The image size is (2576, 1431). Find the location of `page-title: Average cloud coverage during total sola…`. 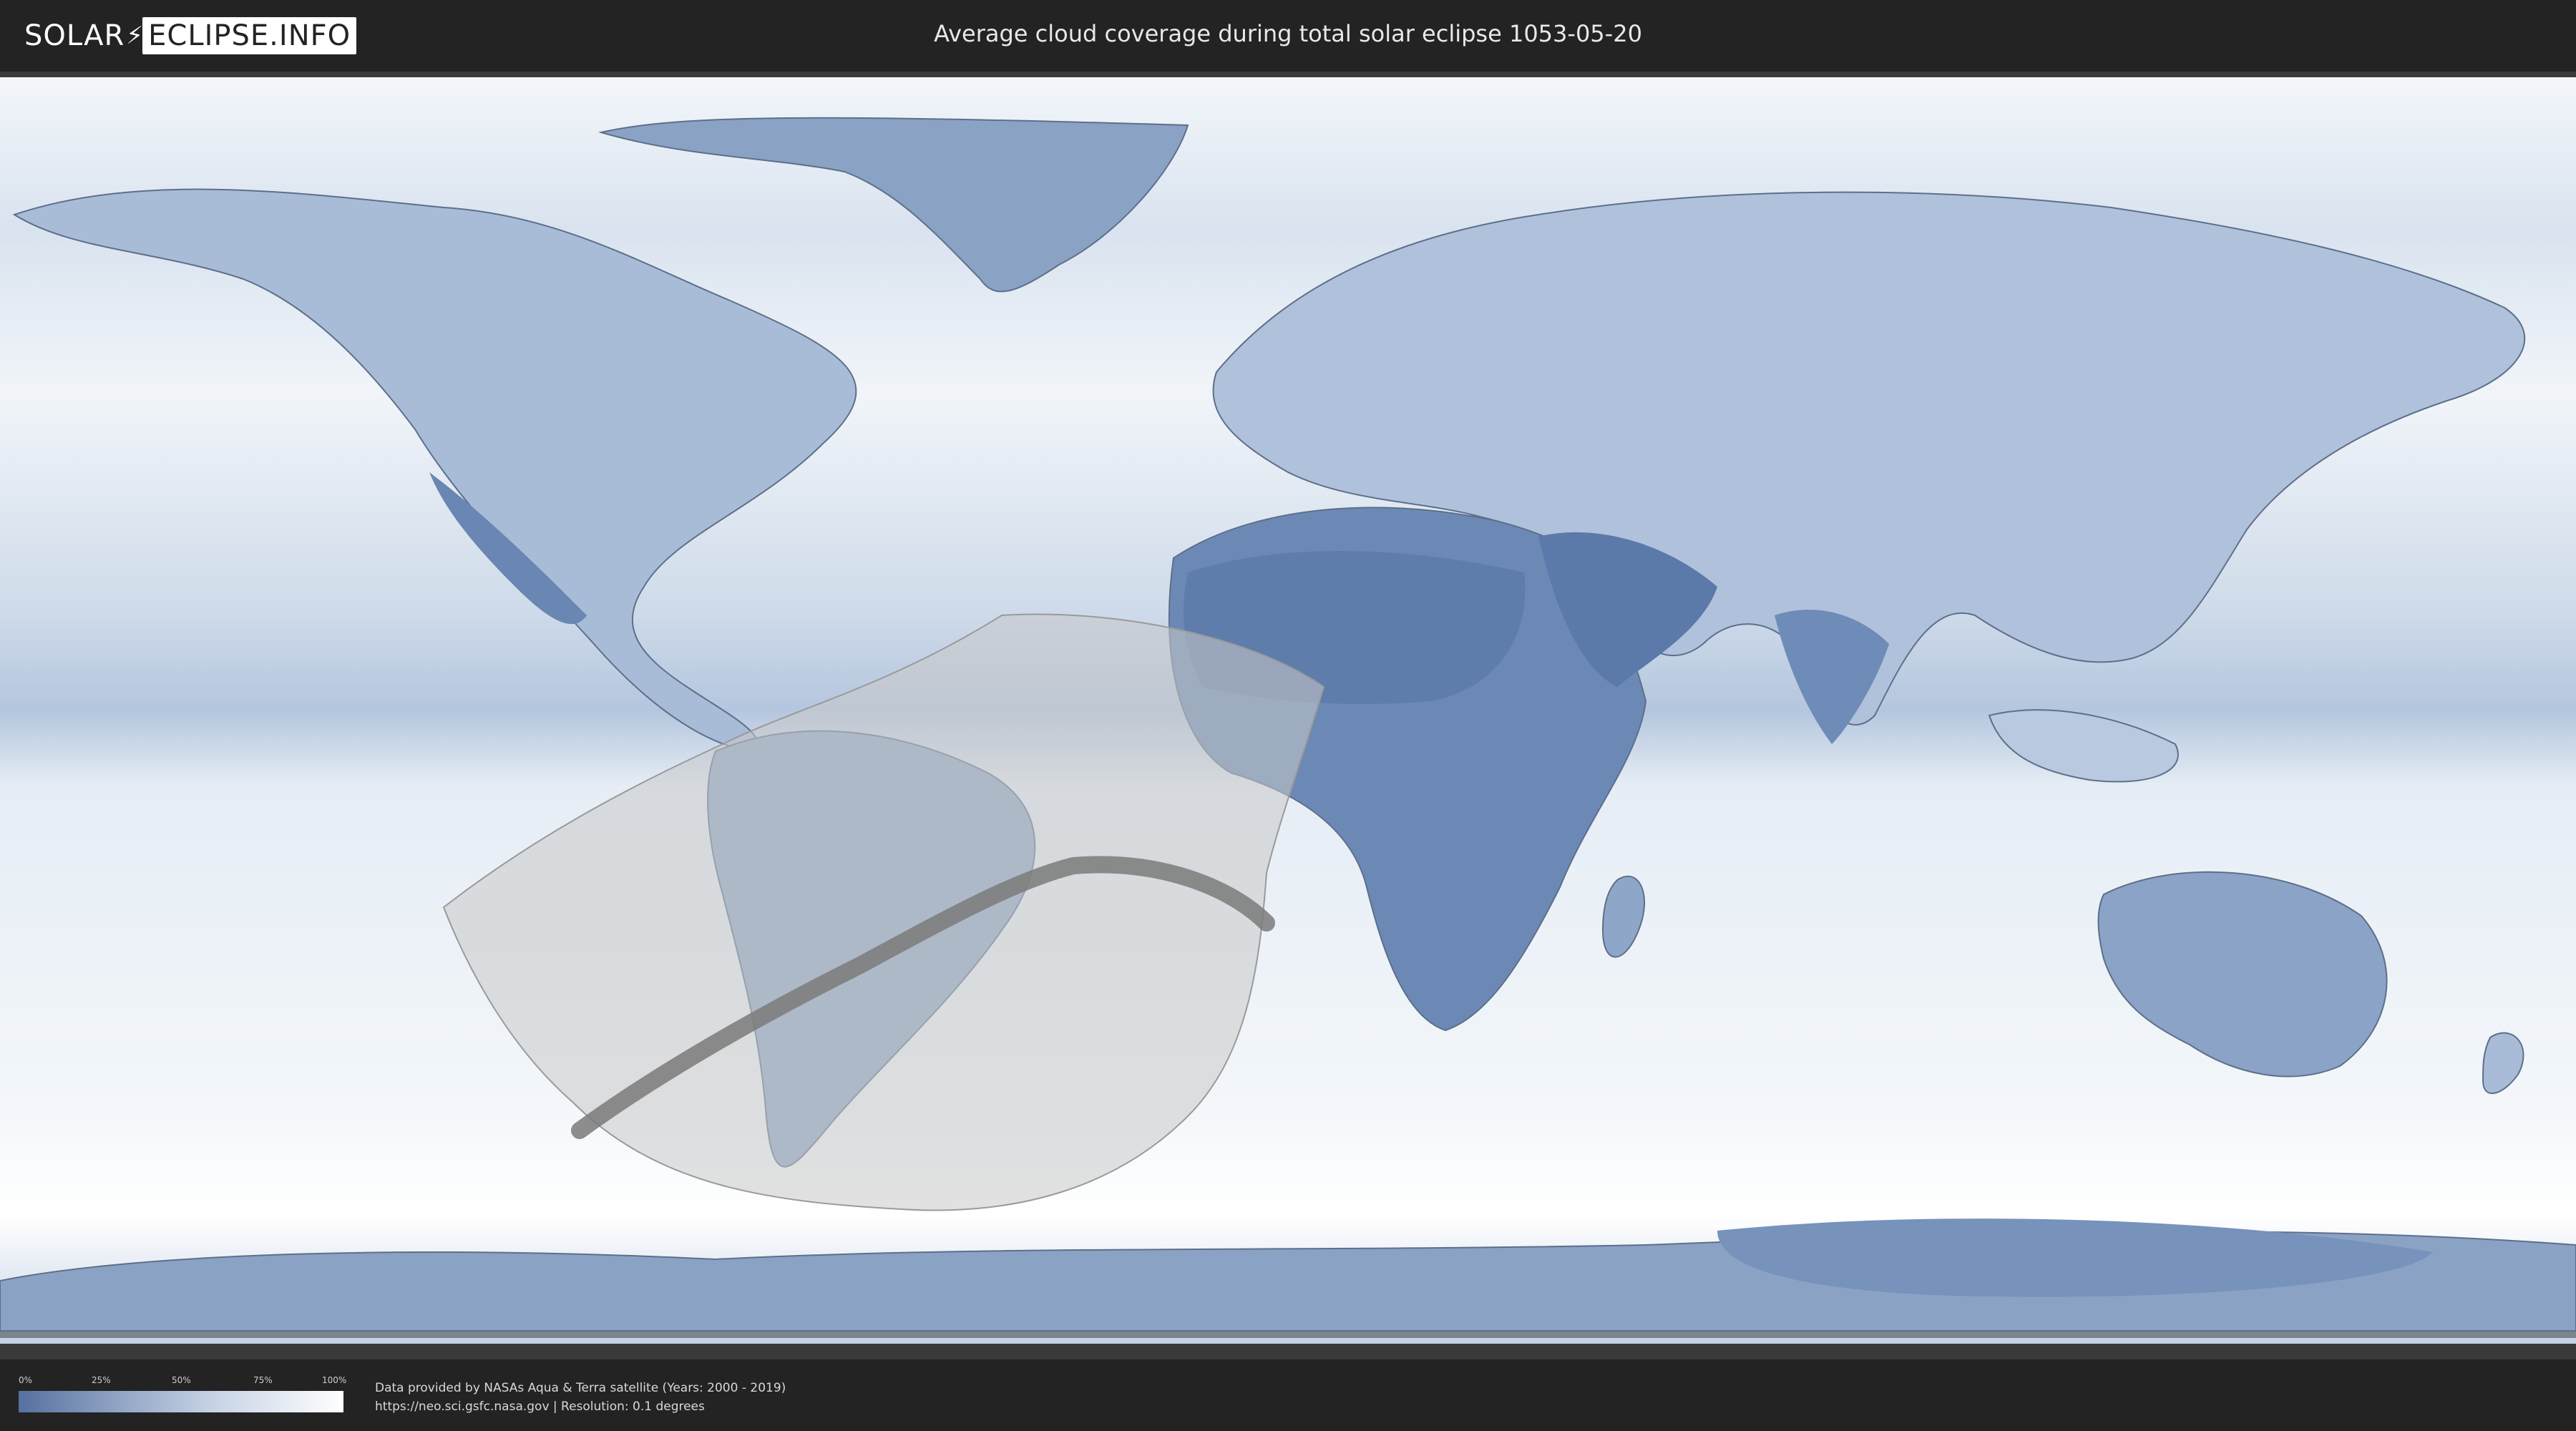

page-title: Average cloud coverage during total sola… is located at coordinates (1288, 33).